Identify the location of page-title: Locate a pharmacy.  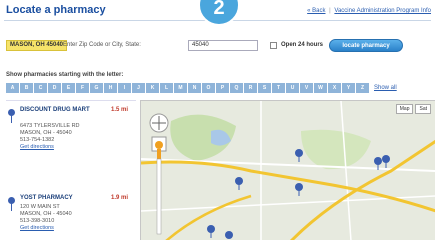
(56, 10).